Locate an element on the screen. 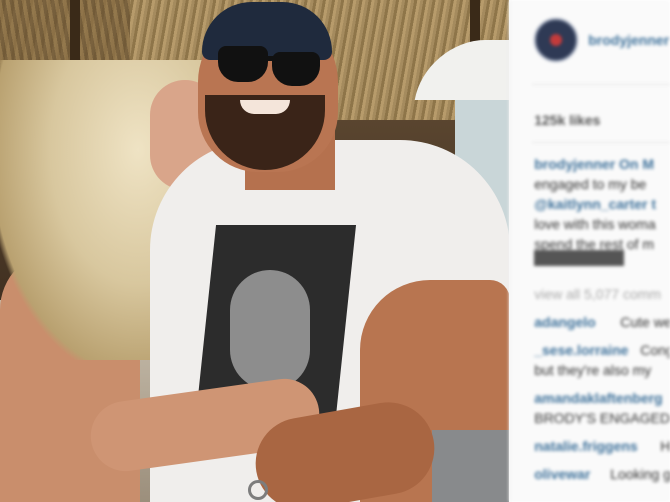 Image resolution: width=670 pixels, height=502 pixels. comment-user: amandaklaftenberg is located at coordinates (598, 398).